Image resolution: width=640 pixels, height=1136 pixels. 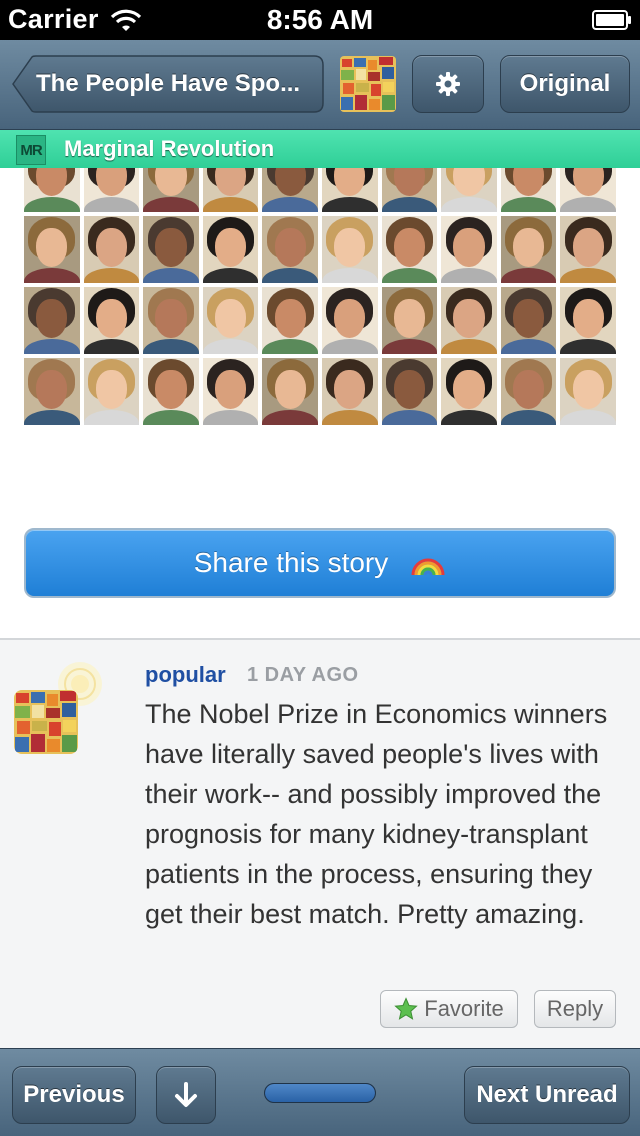 I want to click on rainbow-icon, so click(x=428, y=567).